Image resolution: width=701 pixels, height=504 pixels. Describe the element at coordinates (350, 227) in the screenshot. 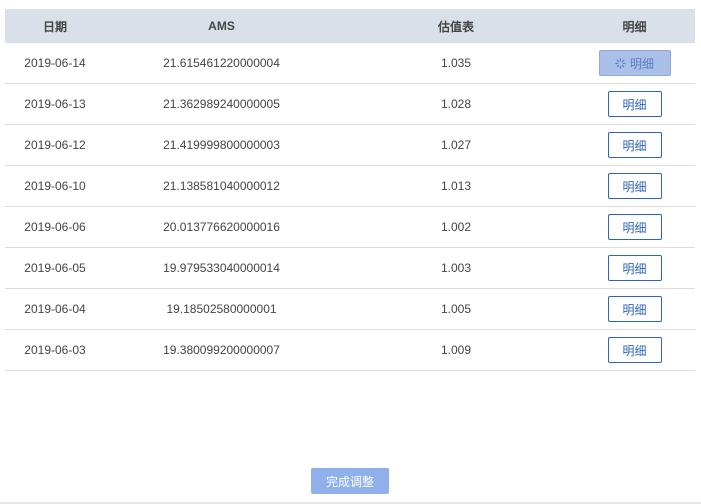

I see `table-row: 2019-06-06 20.013776620000016 1.002 明细` at that location.